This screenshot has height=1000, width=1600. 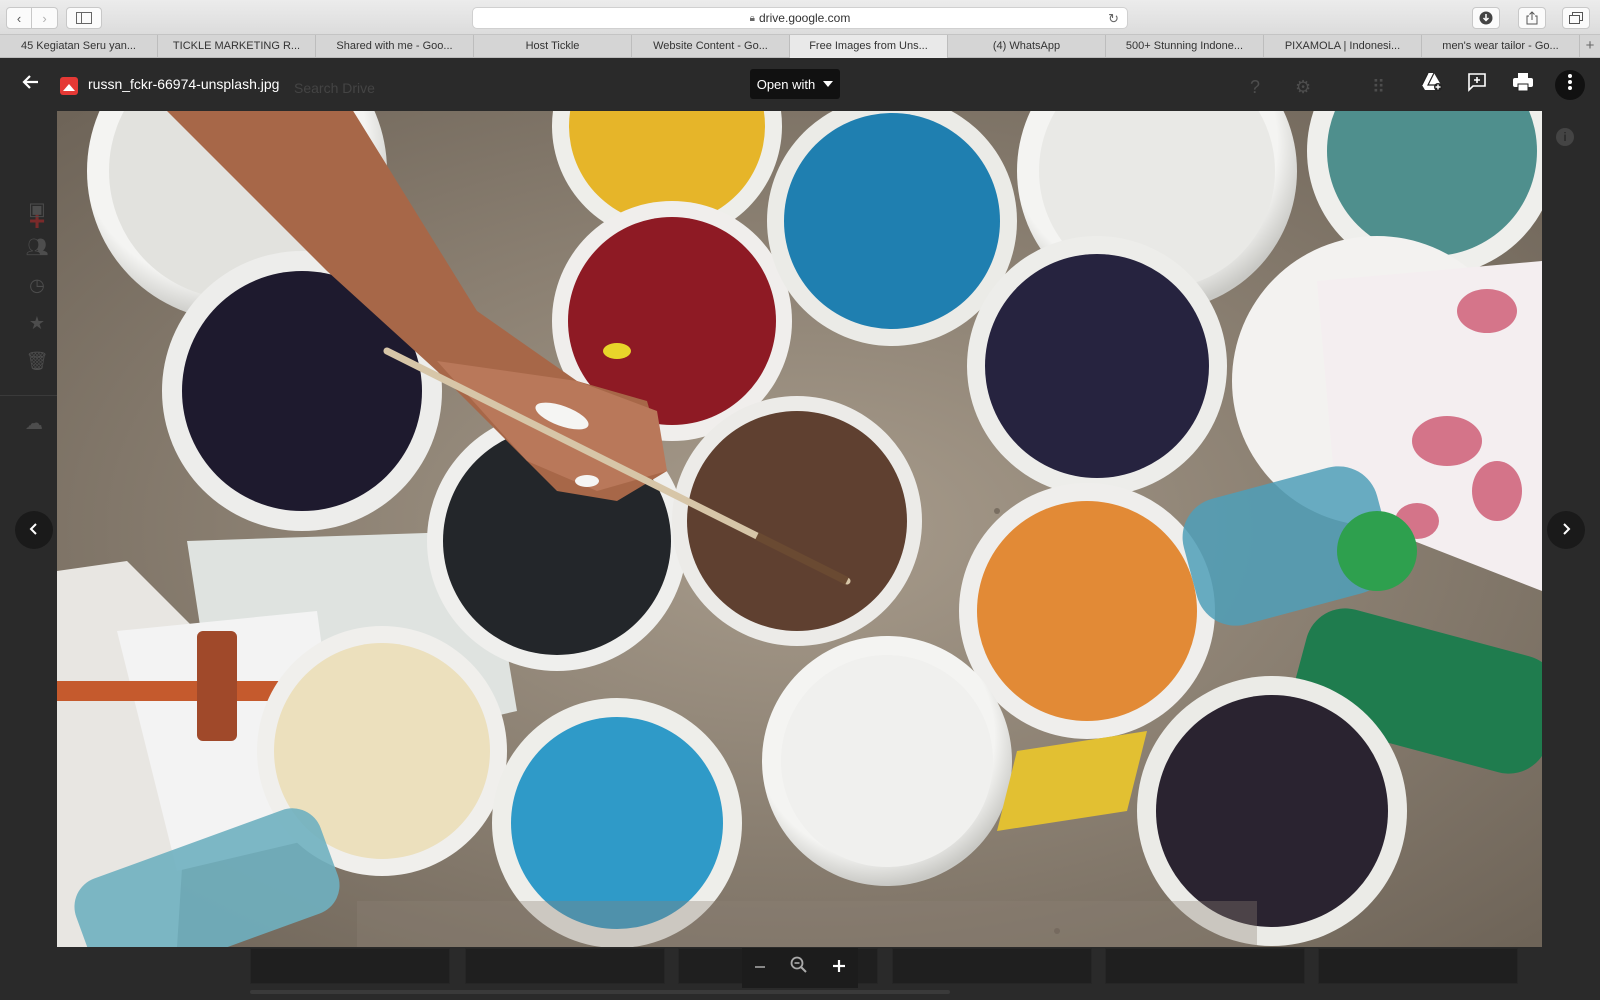 I want to click on browser-tab: (4) WhatsApp, so click(x=1027, y=46).